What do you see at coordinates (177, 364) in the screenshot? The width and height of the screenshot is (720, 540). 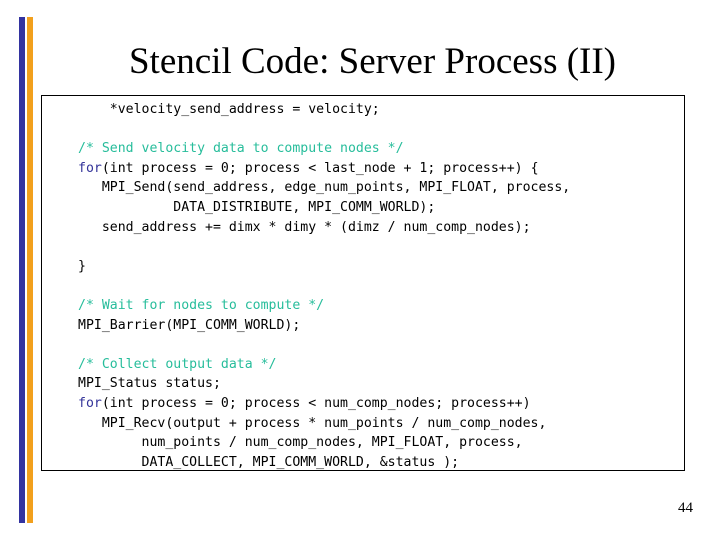 I see `code-token-comment: /* Collect output data */` at bounding box center [177, 364].